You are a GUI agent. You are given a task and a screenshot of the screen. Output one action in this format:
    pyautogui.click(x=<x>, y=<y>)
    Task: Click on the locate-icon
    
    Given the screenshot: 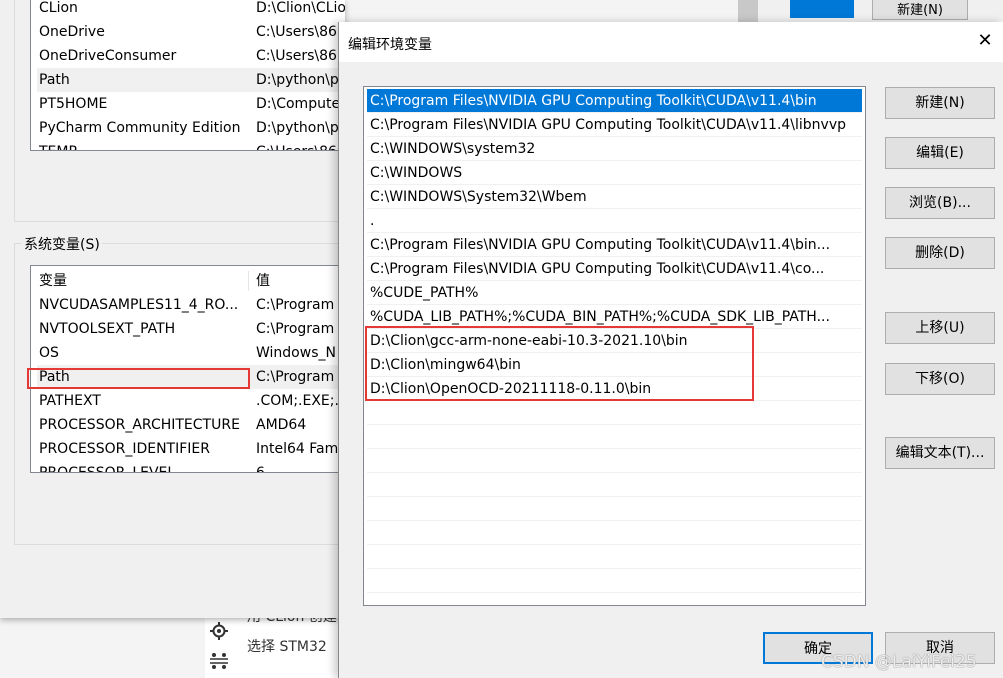 What is the action you would take?
    pyautogui.click(x=219, y=631)
    